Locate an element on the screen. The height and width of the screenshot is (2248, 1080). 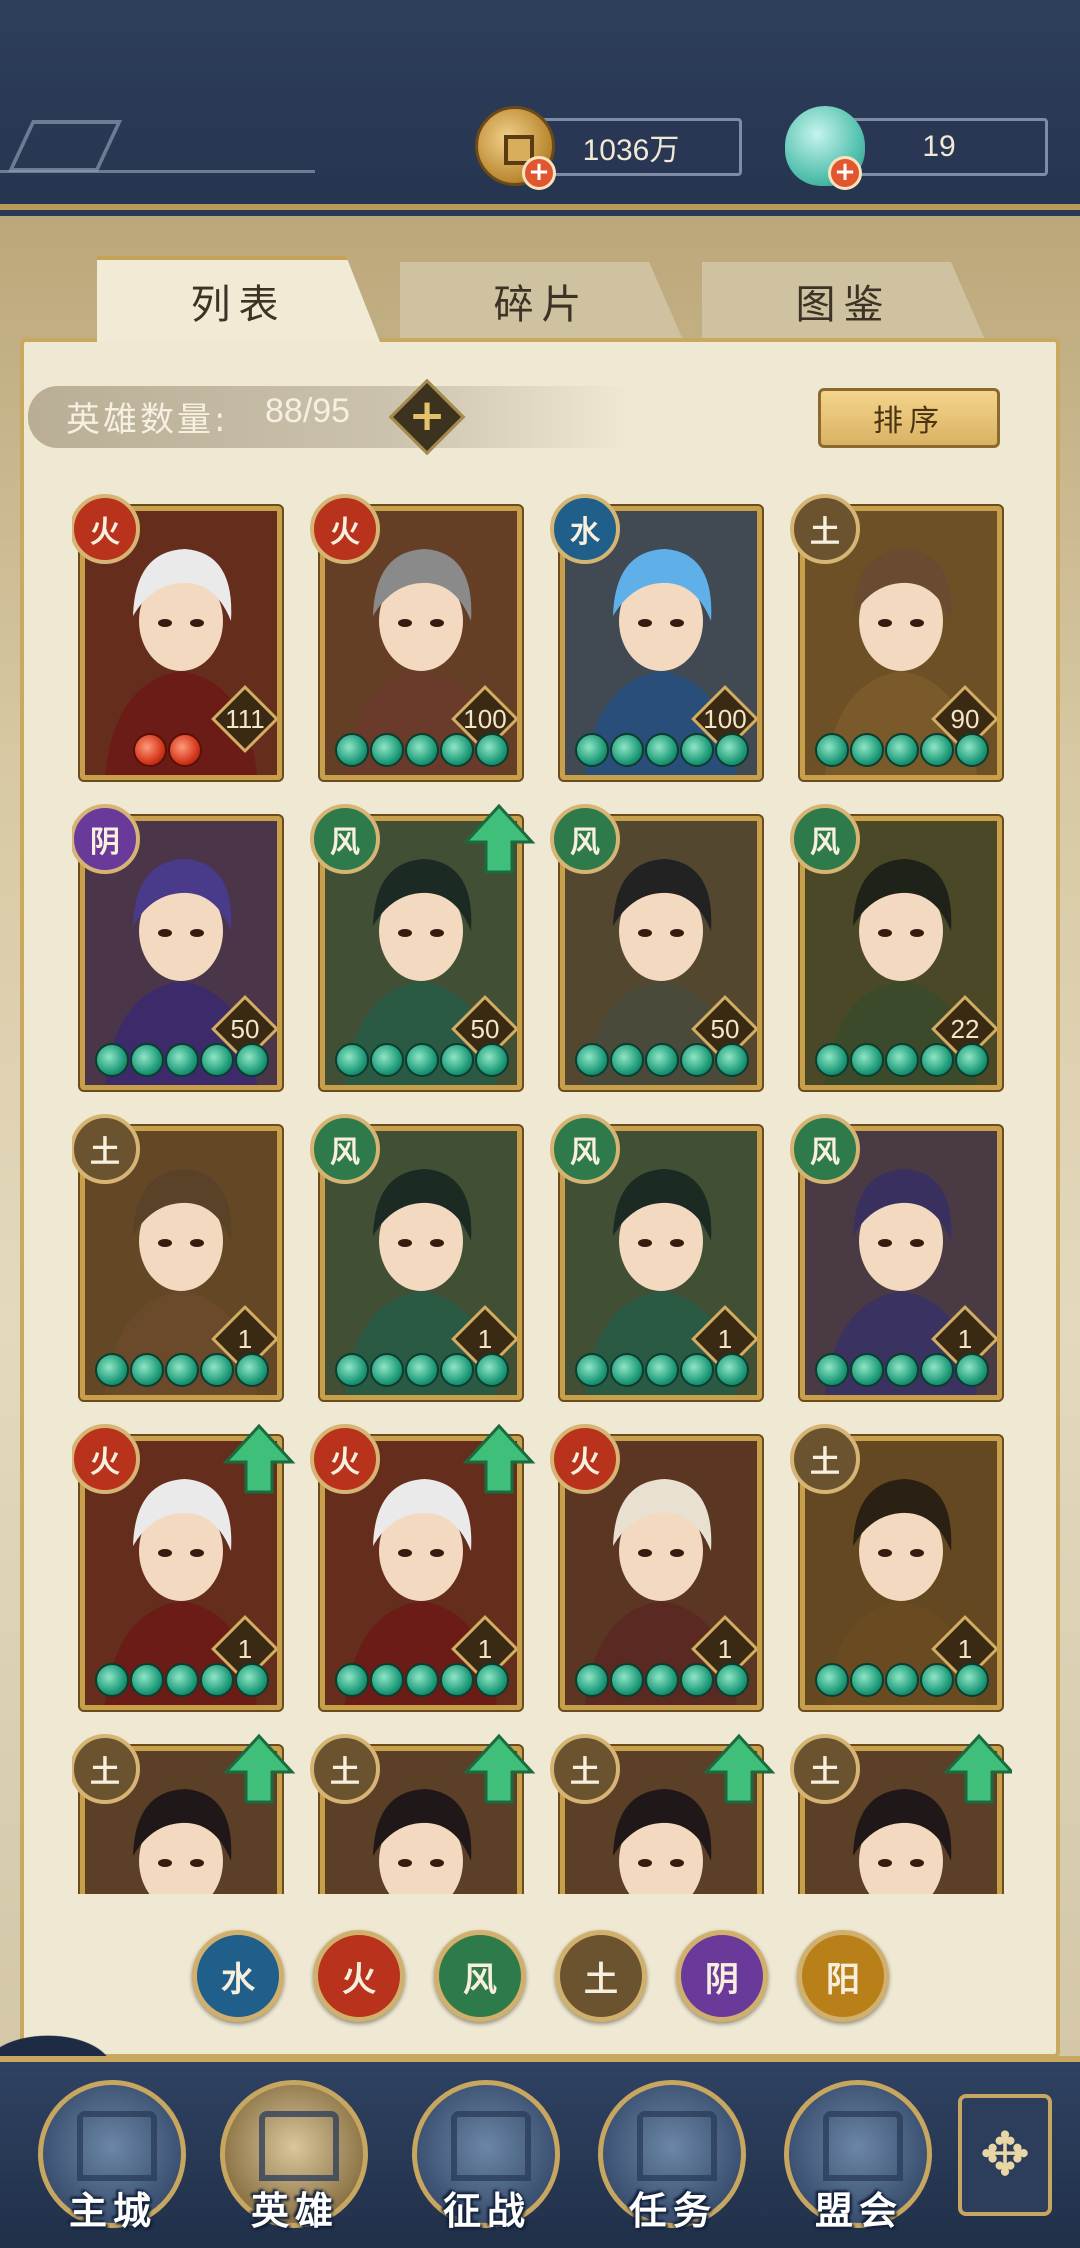
coin-amount: 1036万 is located at coordinates (631, 150).